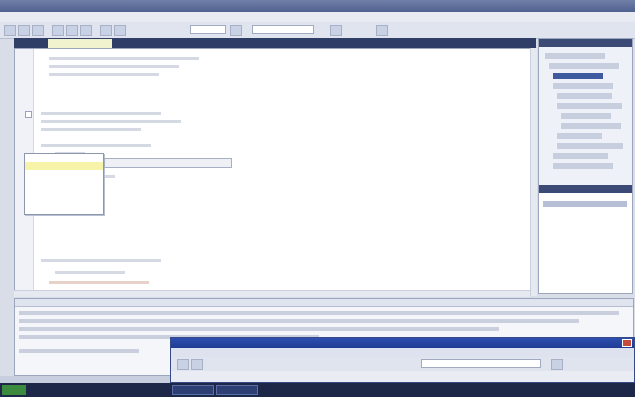 The height and width of the screenshot is (397, 635). I want to click on intellisense-list, so click(64, 184).